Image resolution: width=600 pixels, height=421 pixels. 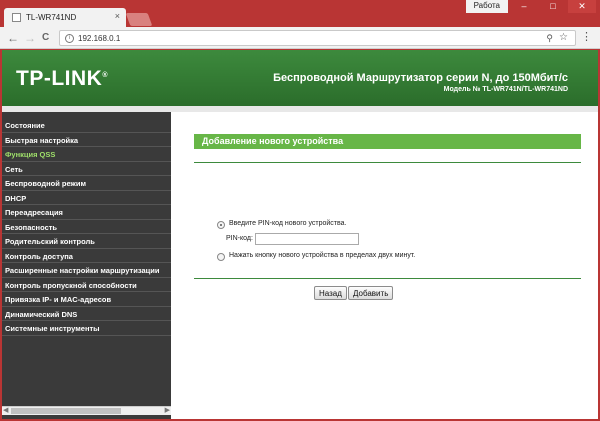 What do you see at coordinates (86, 198) in the screenshot?
I see `sidebar-item: DHCP` at bounding box center [86, 198].